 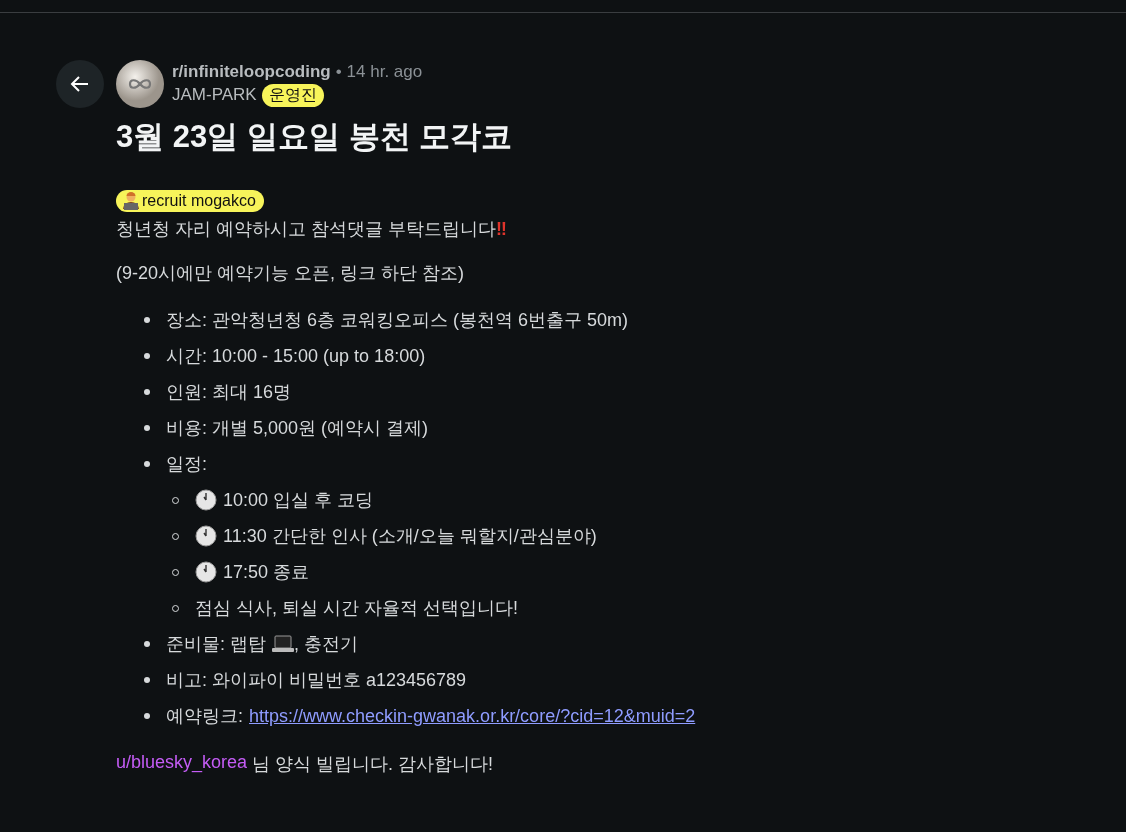 I want to click on list-item-text: 비용: 개별 5,000원 (예약시 결제), so click(x=297, y=428).